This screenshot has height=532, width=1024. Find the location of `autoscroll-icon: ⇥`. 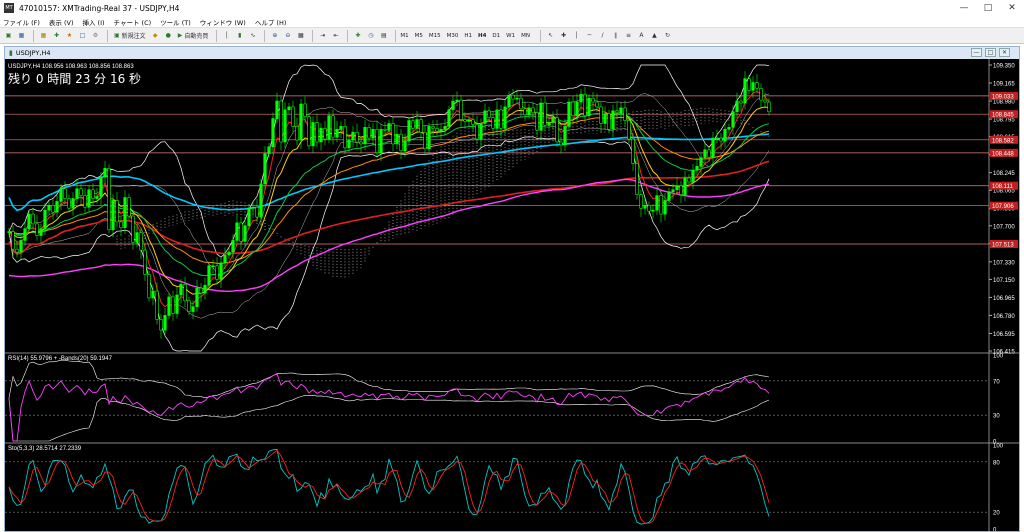

autoscroll-icon: ⇥ is located at coordinates (322, 35).